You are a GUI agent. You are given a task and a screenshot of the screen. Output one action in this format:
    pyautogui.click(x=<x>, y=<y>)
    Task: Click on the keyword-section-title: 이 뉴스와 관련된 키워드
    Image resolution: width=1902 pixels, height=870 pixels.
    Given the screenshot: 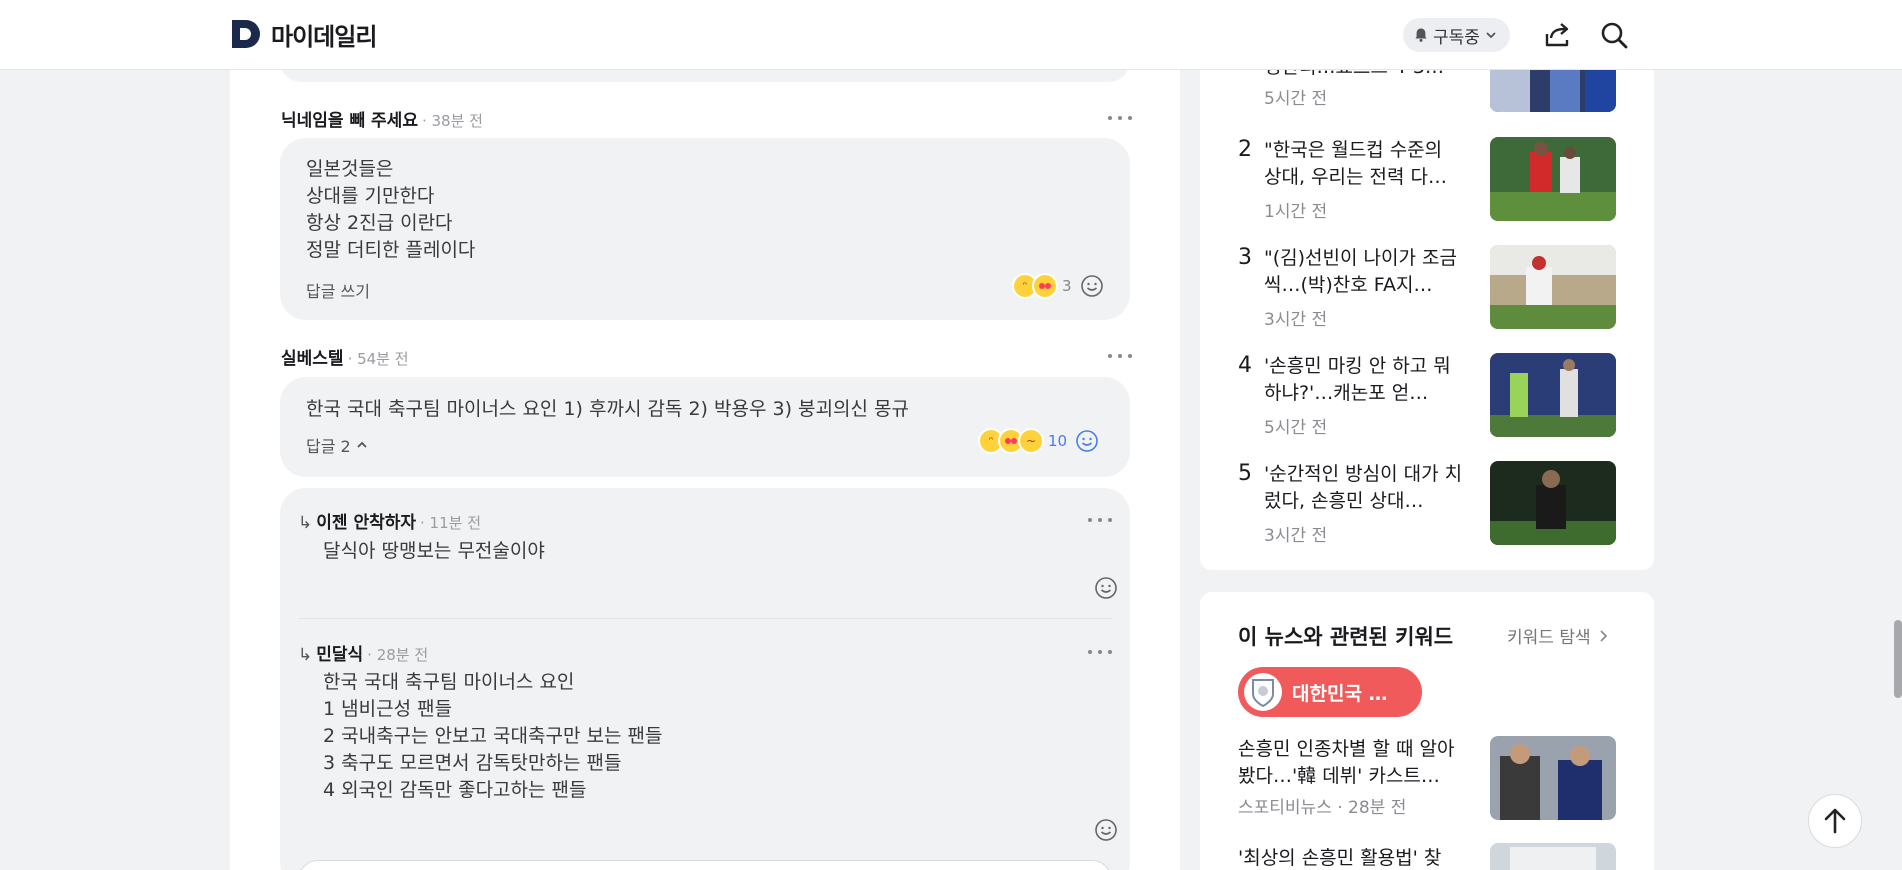 What is the action you would take?
    pyautogui.click(x=1346, y=637)
    